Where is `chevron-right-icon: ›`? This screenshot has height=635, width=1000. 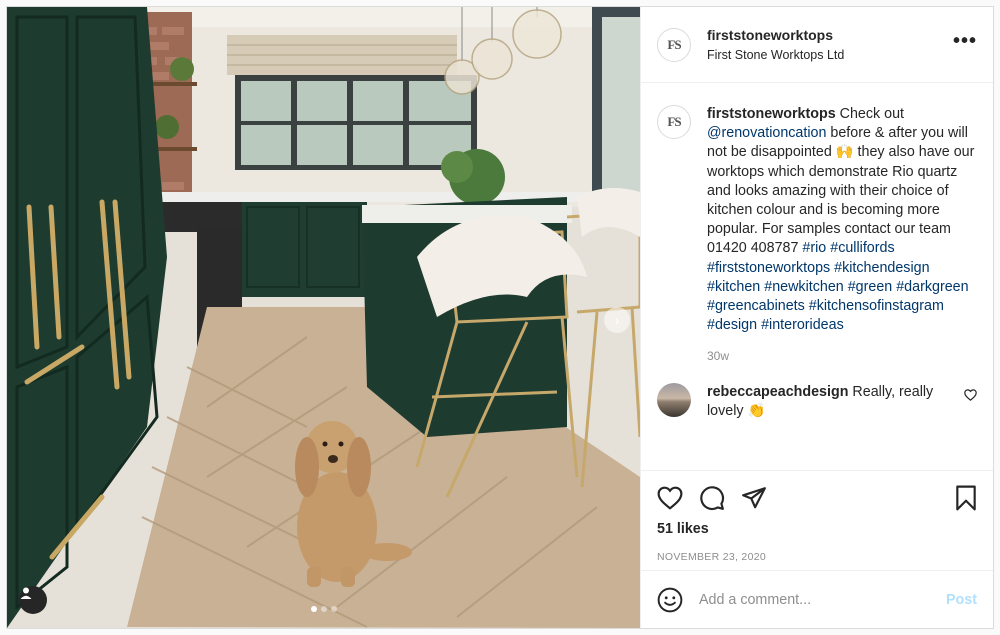 chevron-right-icon: › is located at coordinates (617, 320).